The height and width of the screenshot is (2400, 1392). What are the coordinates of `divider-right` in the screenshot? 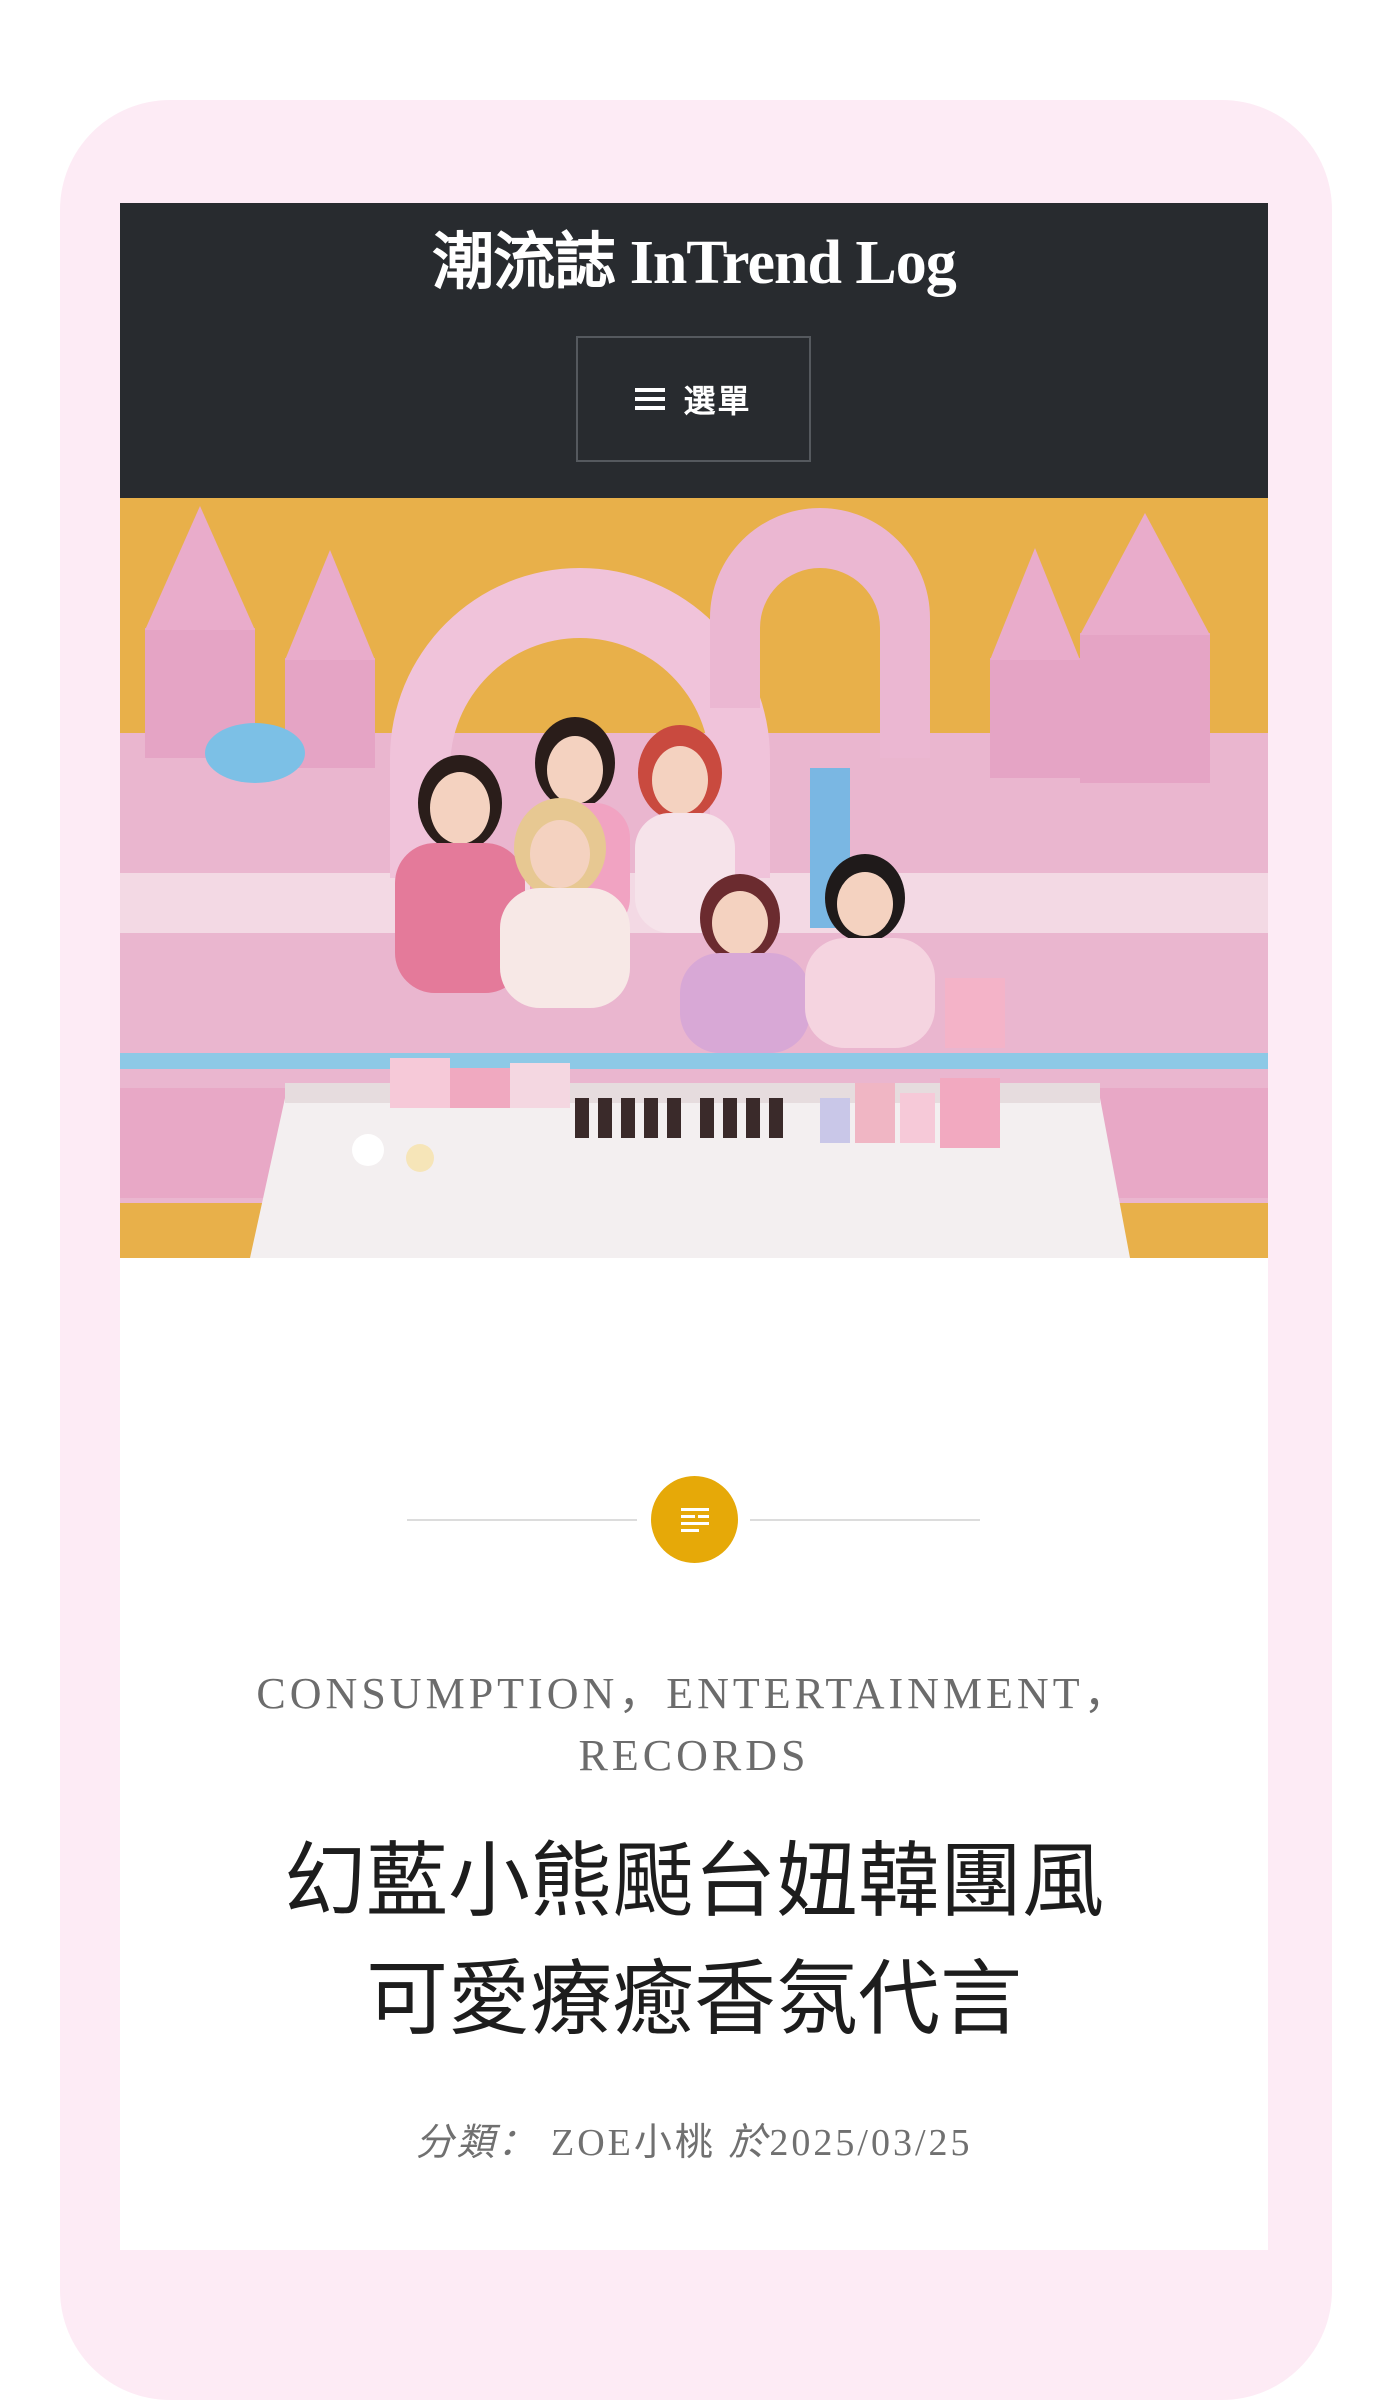 It's located at (865, 1520).